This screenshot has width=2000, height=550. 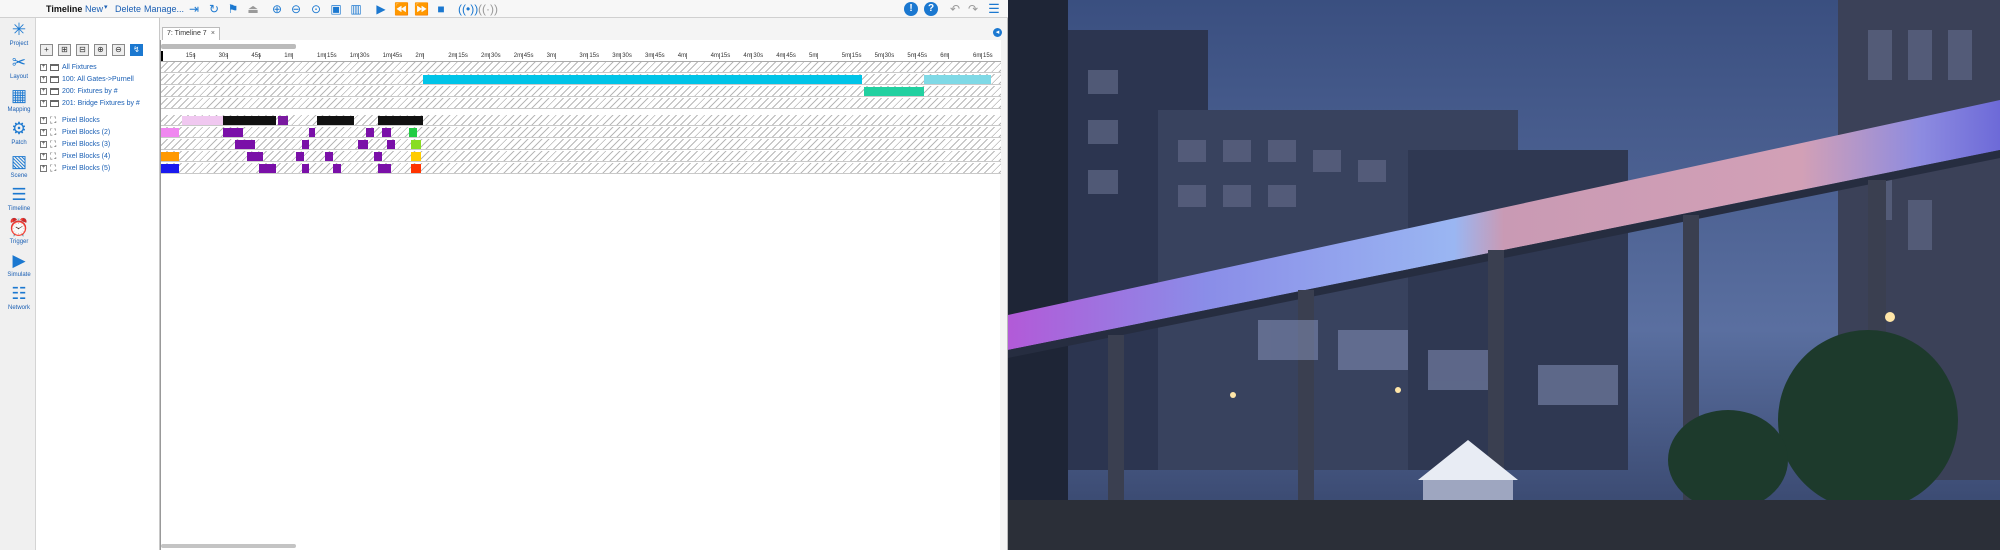 What do you see at coordinates (931, 9) in the screenshot?
I see `help-icon: ?` at bounding box center [931, 9].